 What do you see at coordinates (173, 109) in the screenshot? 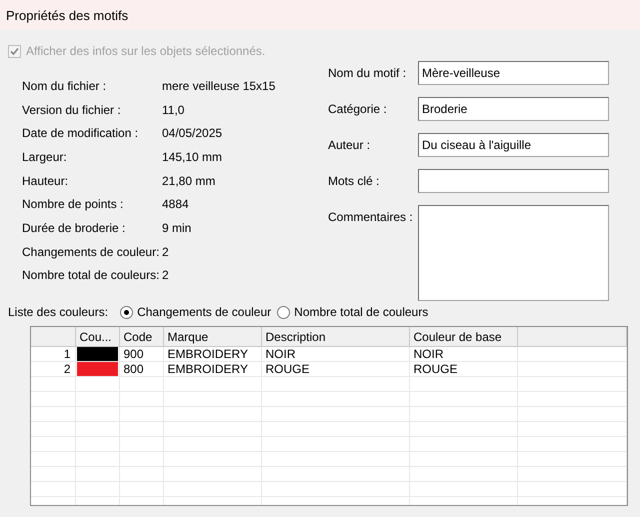
I see `info-value: 11,0` at bounding box center [173, 109].